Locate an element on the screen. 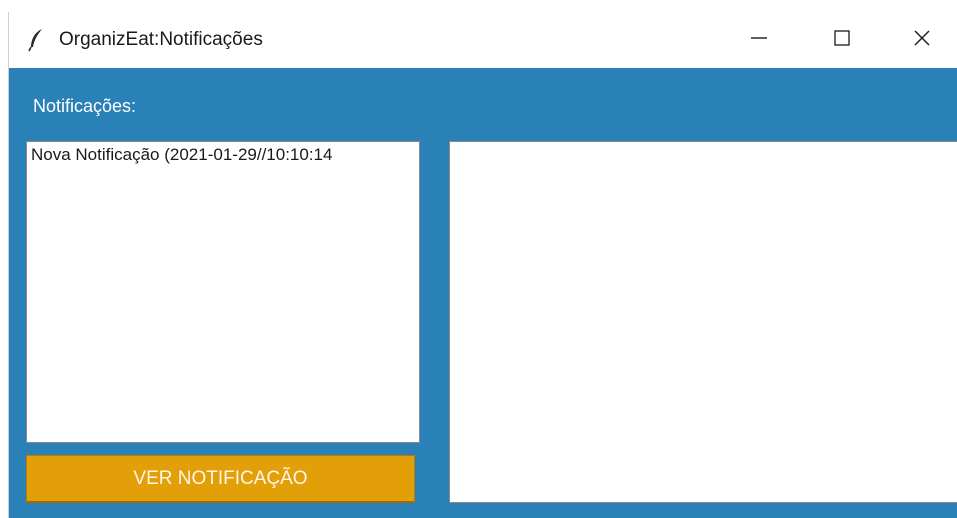 This screenshot has height=518, width=957. maximize-icon is located at coordinates (842, 40).